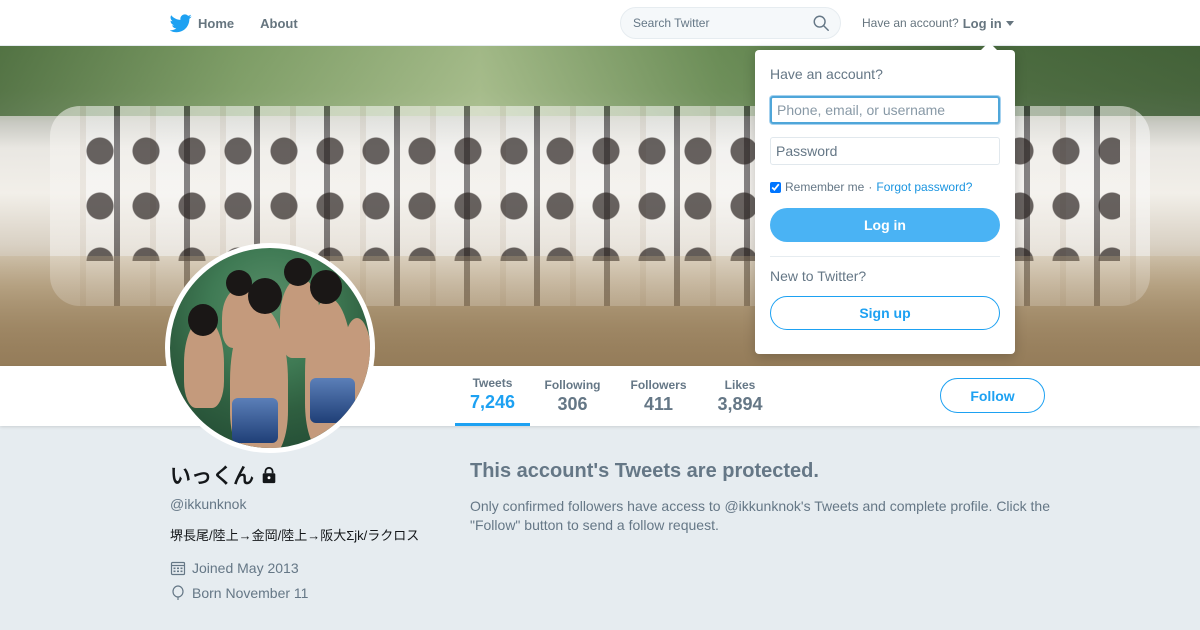  What do you see at coordinates (644, 471) in the screenshot?
I see `protected-title: This account's Tweets are protected.` at bounding box center [644, 471].